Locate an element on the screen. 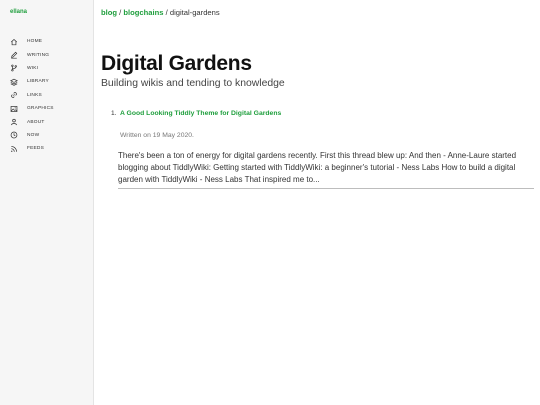 This screenshot has height=405, width=540. link-icon is located at coordinates (14, 95).